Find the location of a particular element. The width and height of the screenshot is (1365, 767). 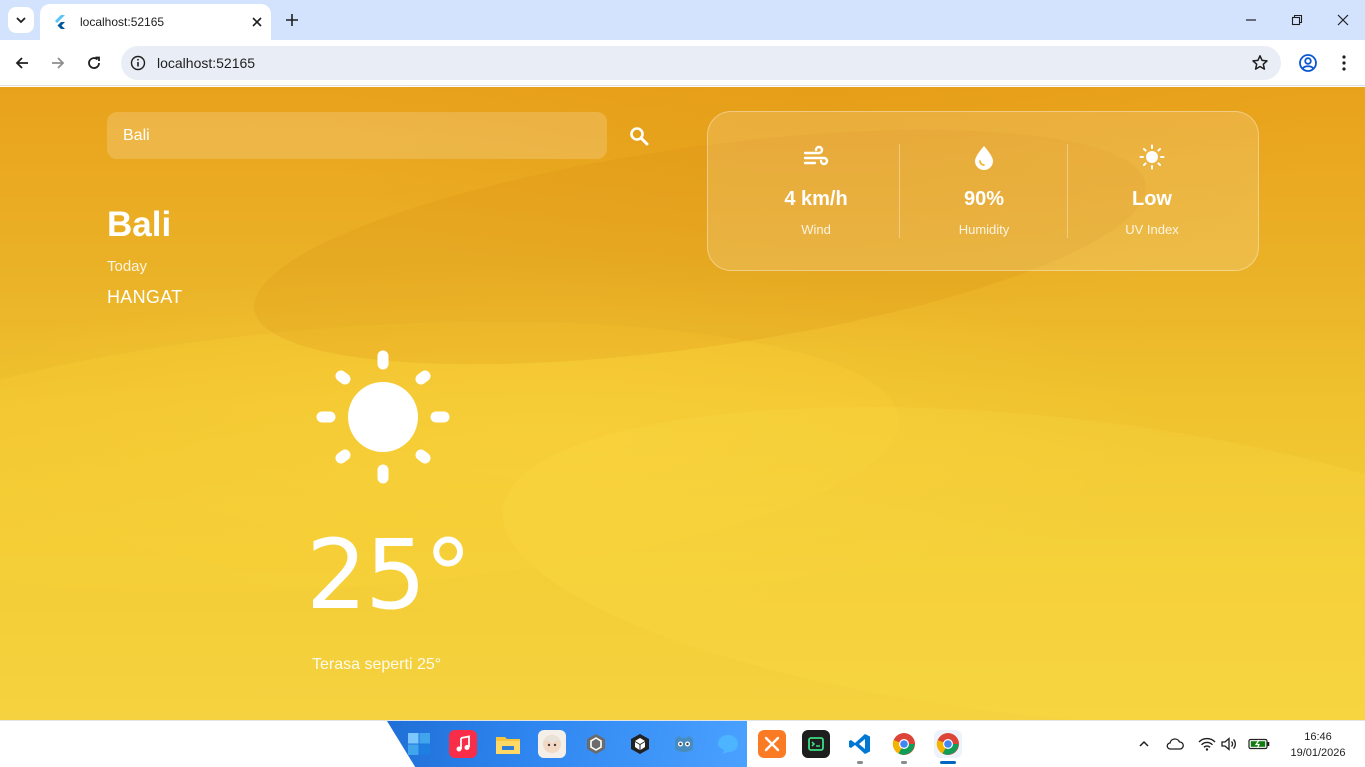

terminal-app-icon is located at coordinates (816, 744).